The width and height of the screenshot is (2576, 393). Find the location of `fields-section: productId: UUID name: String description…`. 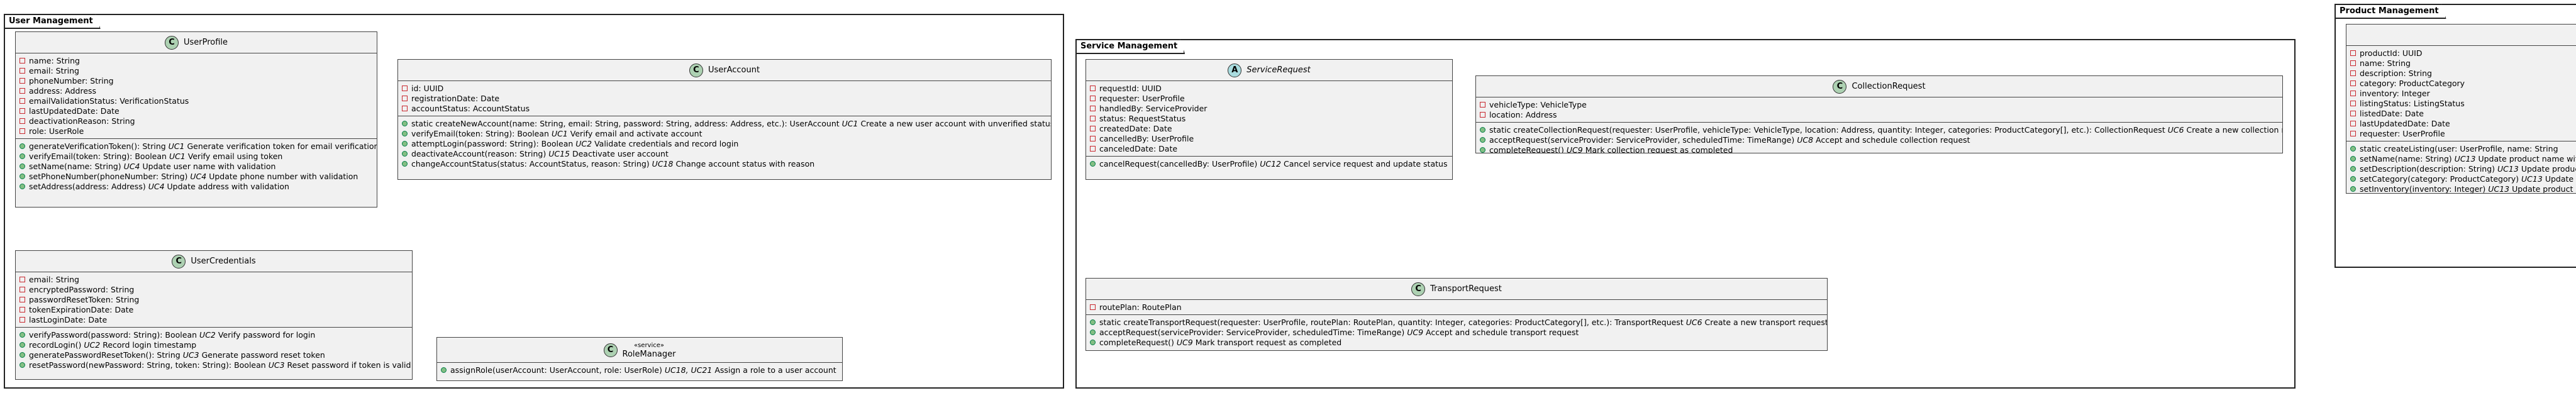

fields-section: productId: UUID name: String description… is located at coordinates (2461, 93).